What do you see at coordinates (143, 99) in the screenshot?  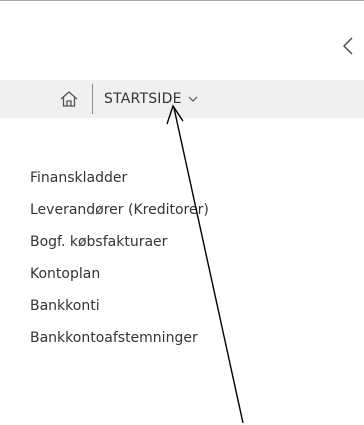 I see `startside-label: STARTSIDE` at bounding box center [143, 99].